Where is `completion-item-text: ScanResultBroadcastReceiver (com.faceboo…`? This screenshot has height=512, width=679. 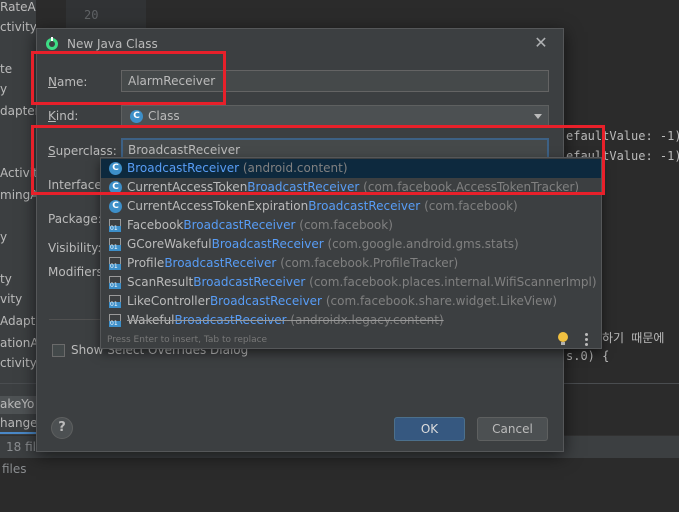
completion-item-text: ScanResultBroadcastReceiver (com.faceboo… is located at coordinates (362, 282).